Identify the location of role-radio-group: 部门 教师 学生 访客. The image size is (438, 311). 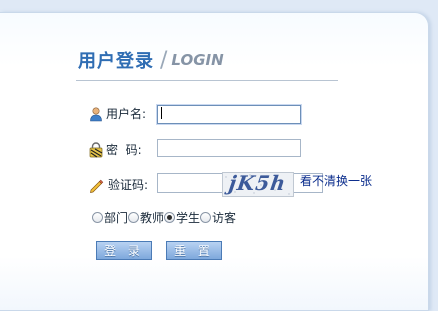
(164, 217).